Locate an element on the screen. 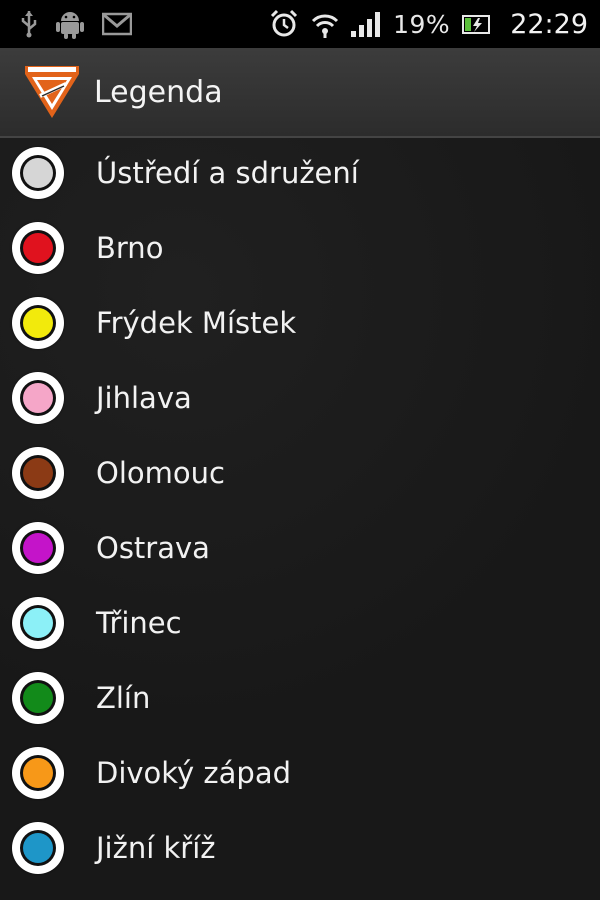  list-item: Třinec is located at coordinates (300, 622).